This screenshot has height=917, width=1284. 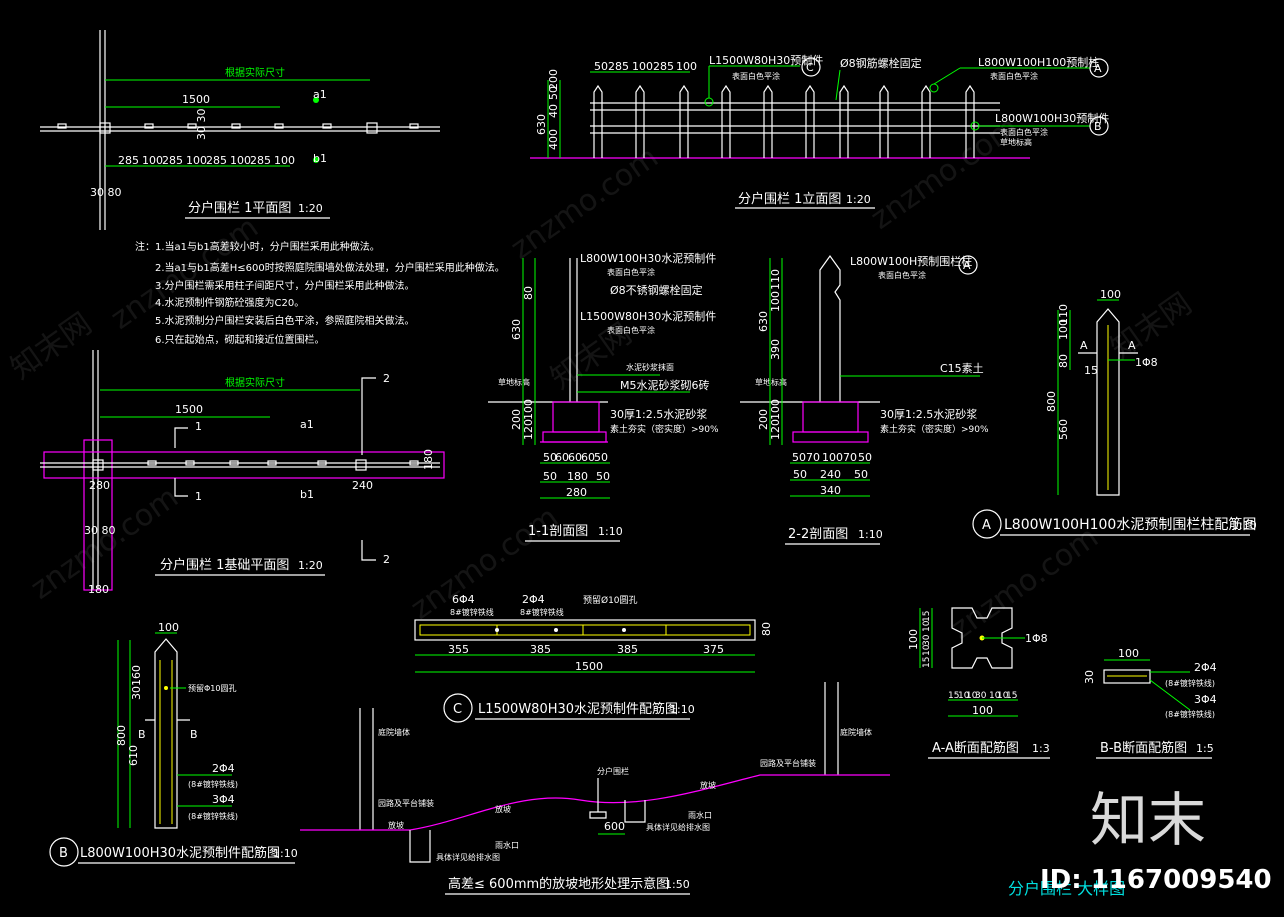 I want to click on detA-dim-15: 15, so click(x=1091, y=370).